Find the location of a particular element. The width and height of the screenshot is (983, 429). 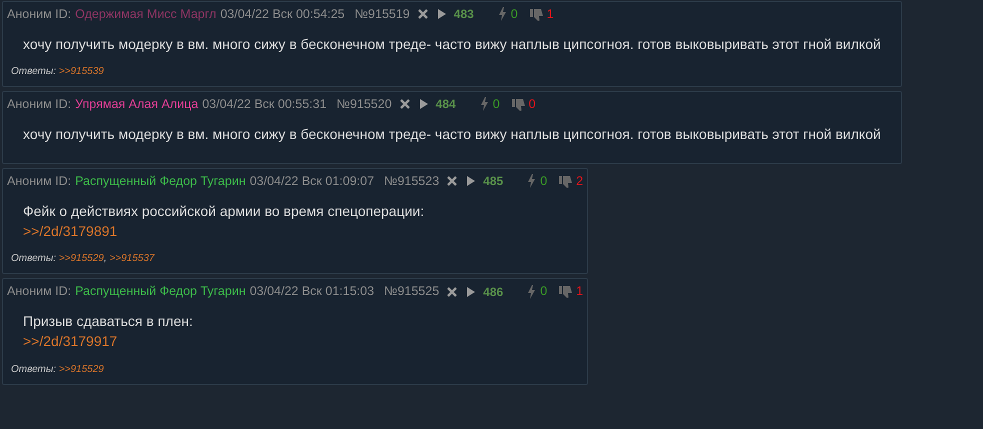

reply-link: >>915537 is located at coordinates (131, 258).